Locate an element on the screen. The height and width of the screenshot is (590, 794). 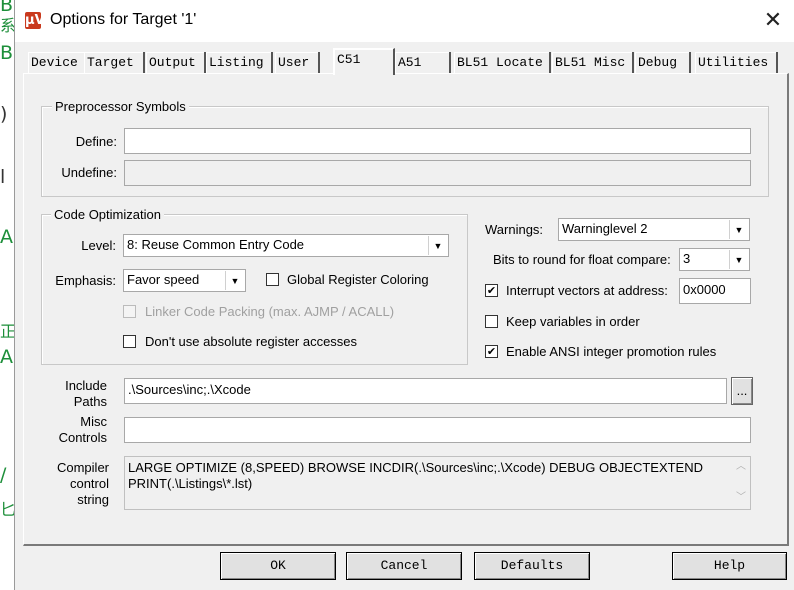
bg-text: B is located at coordinates (7, 53).